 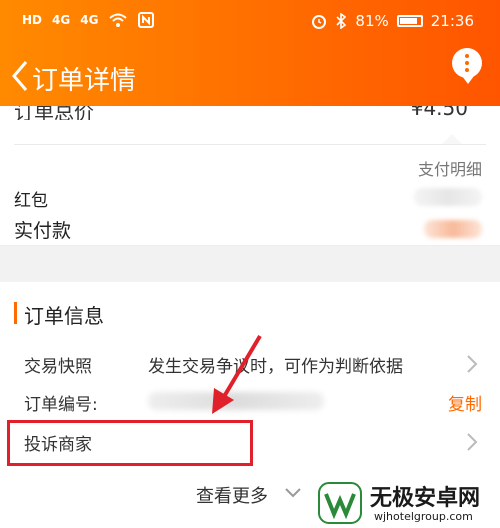 What do you see at coordinates (450, 168) in the screenshot?
I see `payment-detail-link: 支付明细` at bounding box center [450, 168].